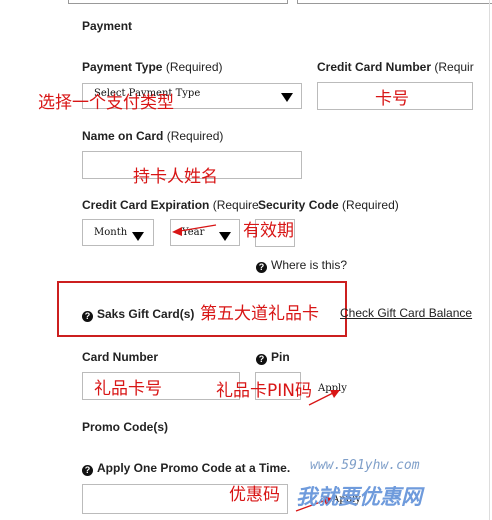 Image resolution: width=492 pixels, height=520 pixels. What do you see at coordinates (321, 399) in the screenshot?
I see `arrow-gift-apply` at bounding box center [321, 399].